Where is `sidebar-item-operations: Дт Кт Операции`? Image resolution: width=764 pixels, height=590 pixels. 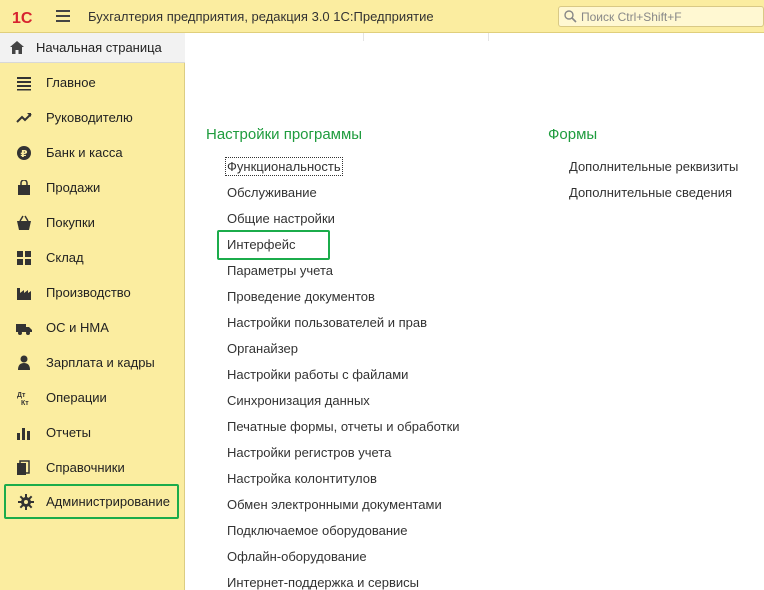
sidebar-item-operations: Дт Кт Операции is located at coordinates (92, 397).